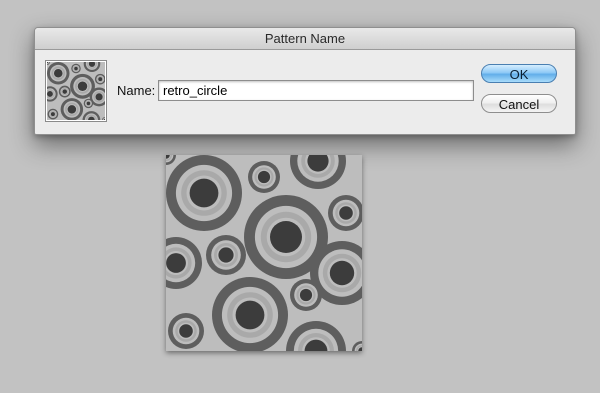 This screenshot has width=600, height=393. I want to click on cancel-button: Cancel, so click(519, 103).